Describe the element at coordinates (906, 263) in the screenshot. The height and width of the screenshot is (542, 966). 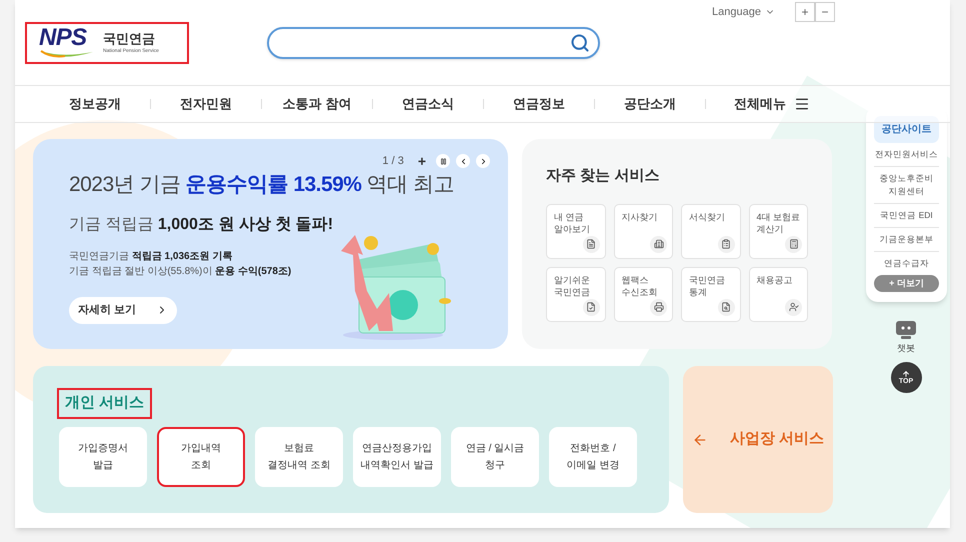
I see `site-link: 연금수급자` at that location.